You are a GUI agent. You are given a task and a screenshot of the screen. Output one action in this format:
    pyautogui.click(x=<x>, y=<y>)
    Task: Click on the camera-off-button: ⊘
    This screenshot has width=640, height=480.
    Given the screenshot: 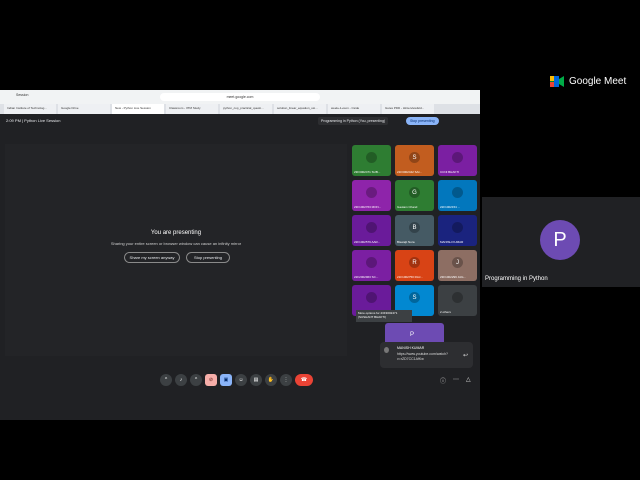 What is the action you would take?
    pyautogui.click(x=211, y=379)
    